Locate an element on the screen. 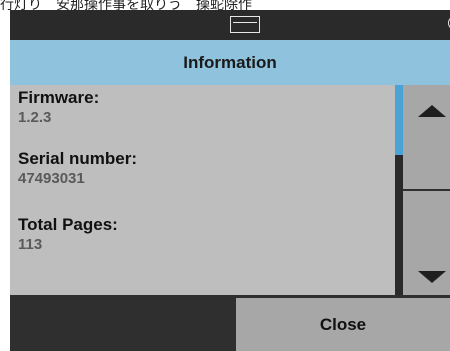 The width and height of the screenshot is (450, 351). top-cropped-text: 行灯り 安那操作事を取りう 操蛇除作 is located at coordinates (225, 5).